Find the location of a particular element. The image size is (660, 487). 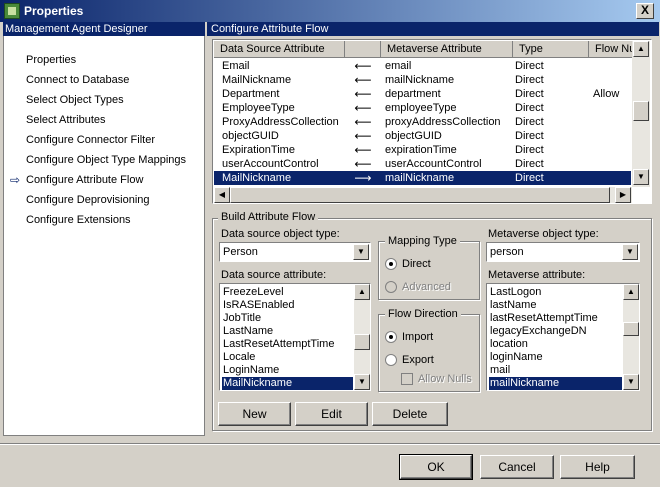

mapping-direct-radio is located at coordinates (391, 264).